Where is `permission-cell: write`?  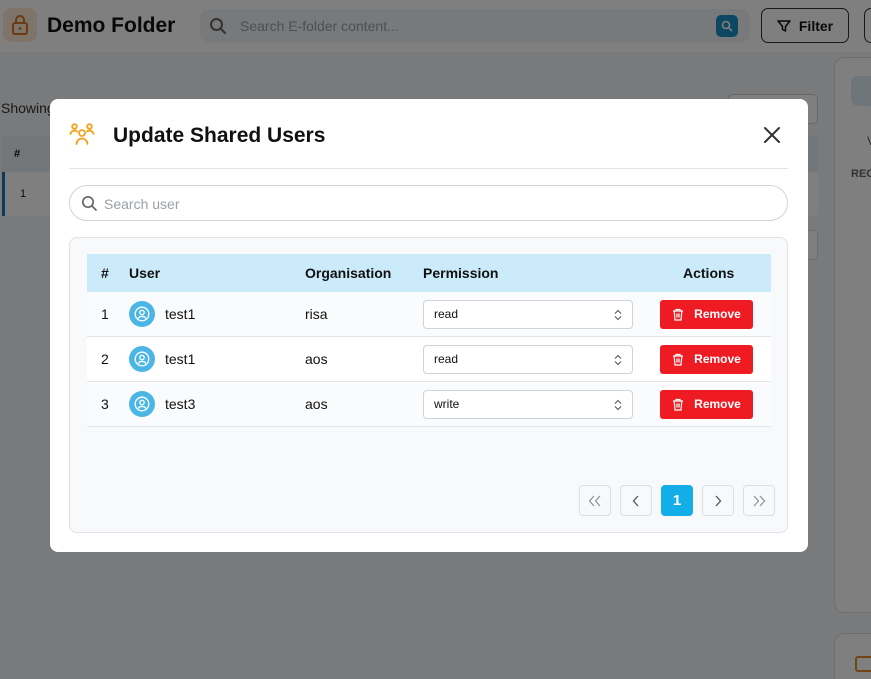
permission-cell: write is located at coordinates (528, 404).